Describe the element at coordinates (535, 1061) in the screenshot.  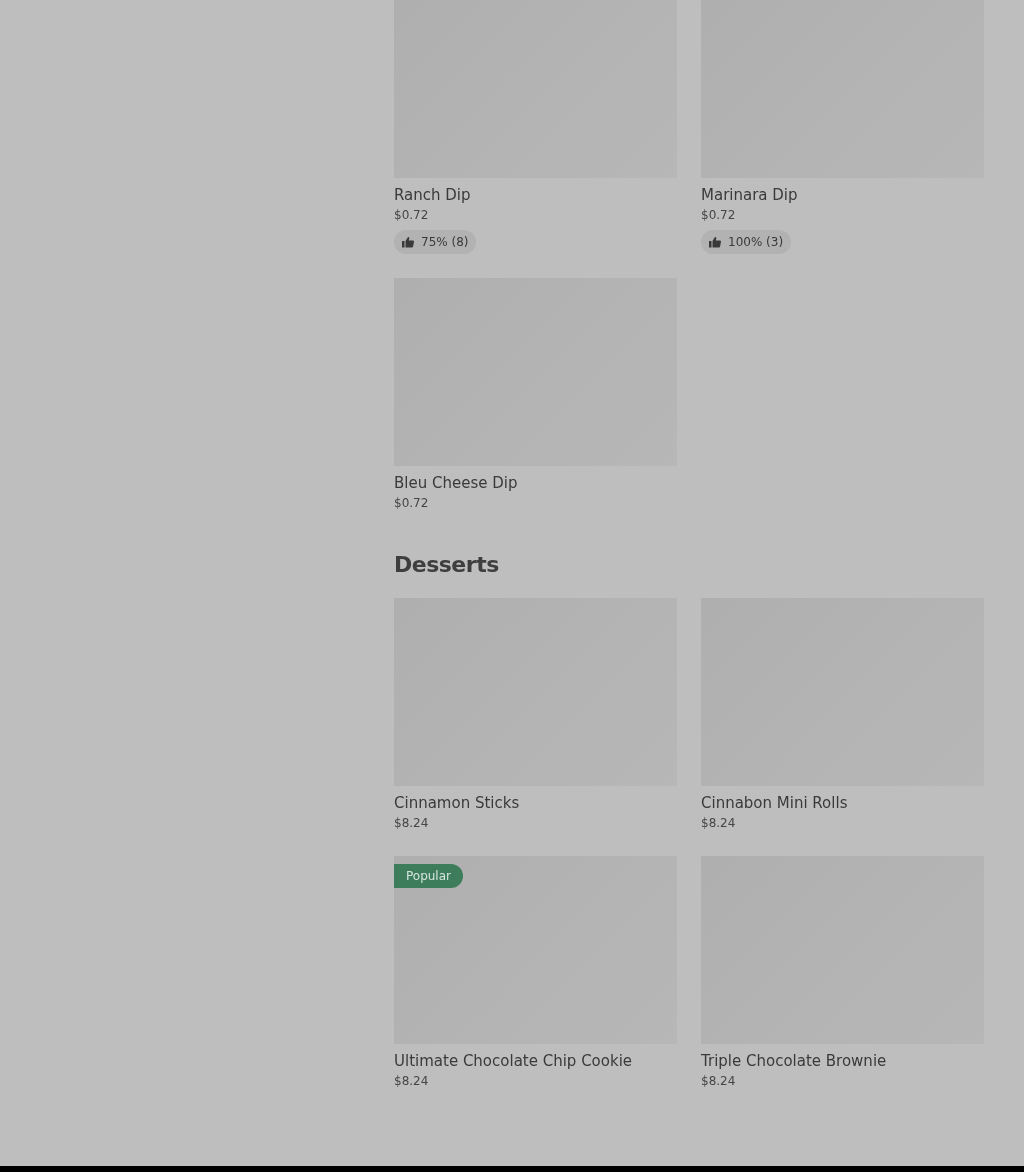
I see `item-name: Ultimate Chocolate Chip Cookie` at that location.